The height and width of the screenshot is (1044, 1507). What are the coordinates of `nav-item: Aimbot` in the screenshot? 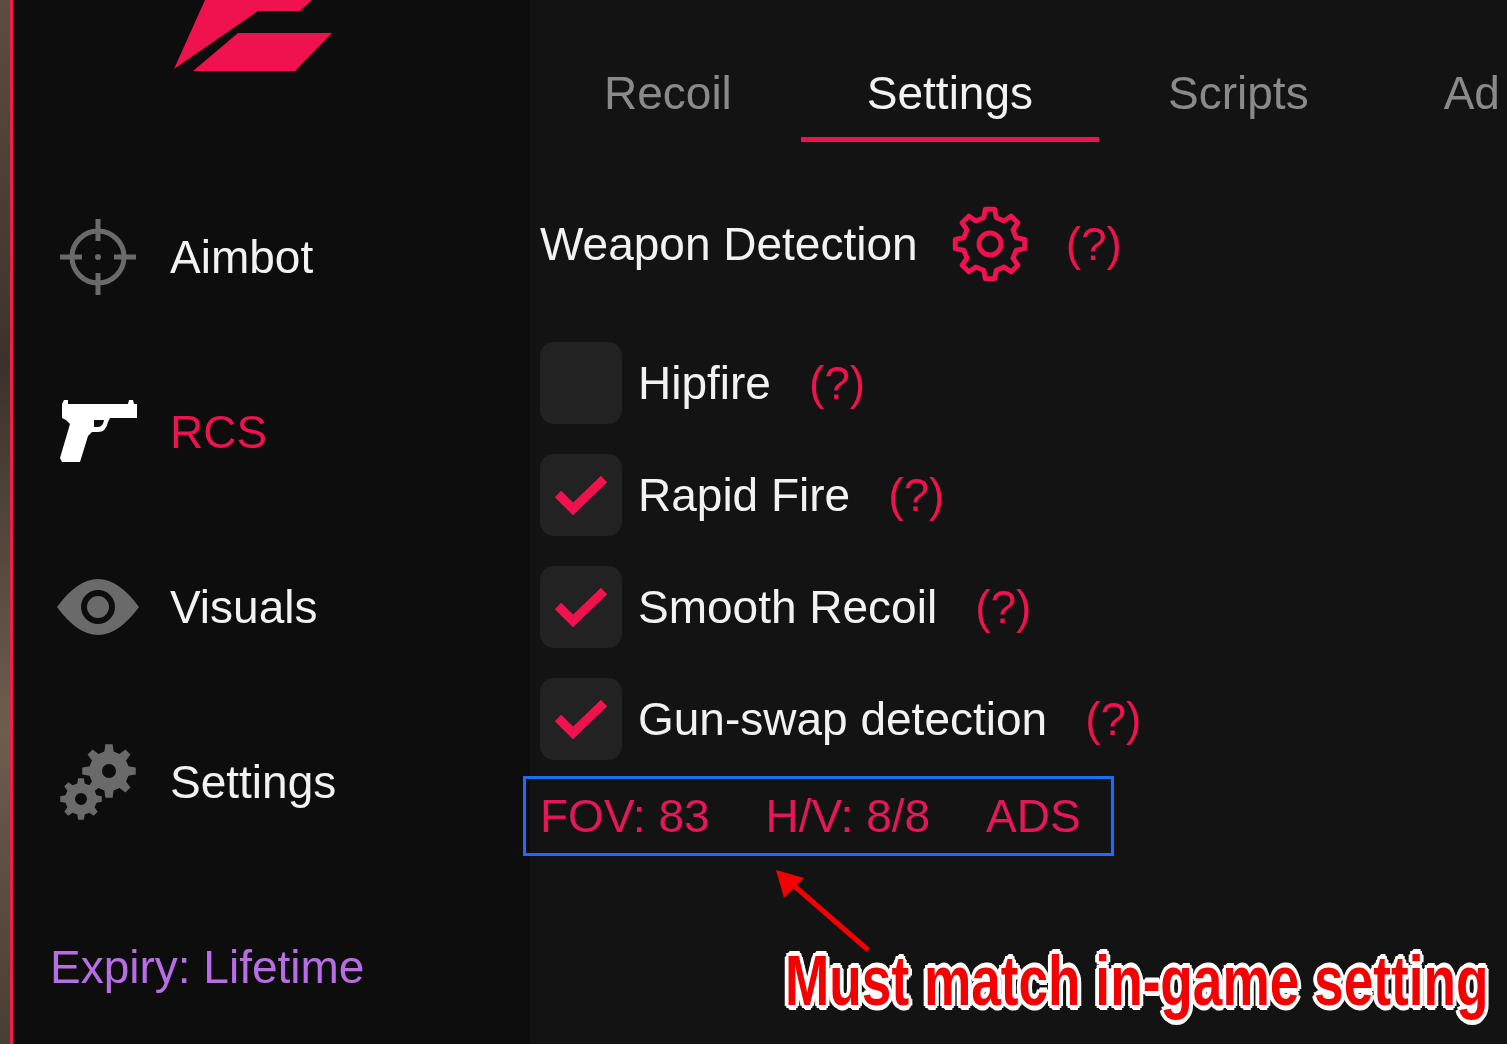 It's located at (185, 257).